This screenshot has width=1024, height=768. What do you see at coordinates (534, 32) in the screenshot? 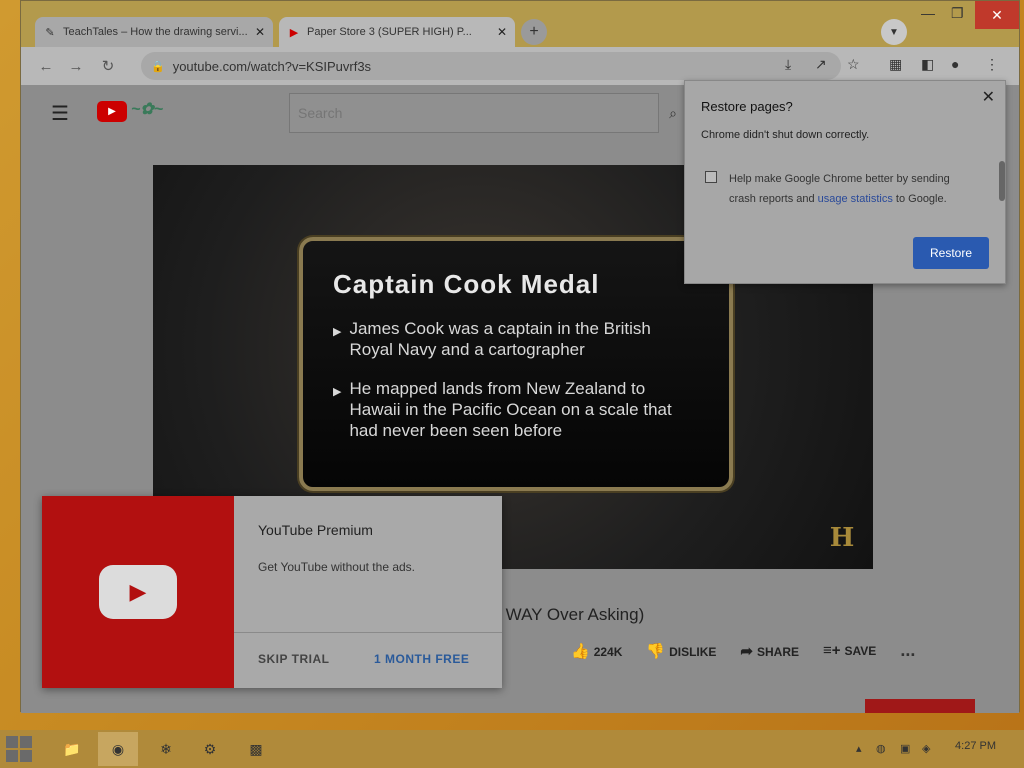
I see `new-tab-button: +` at bounding box center [534, 32].